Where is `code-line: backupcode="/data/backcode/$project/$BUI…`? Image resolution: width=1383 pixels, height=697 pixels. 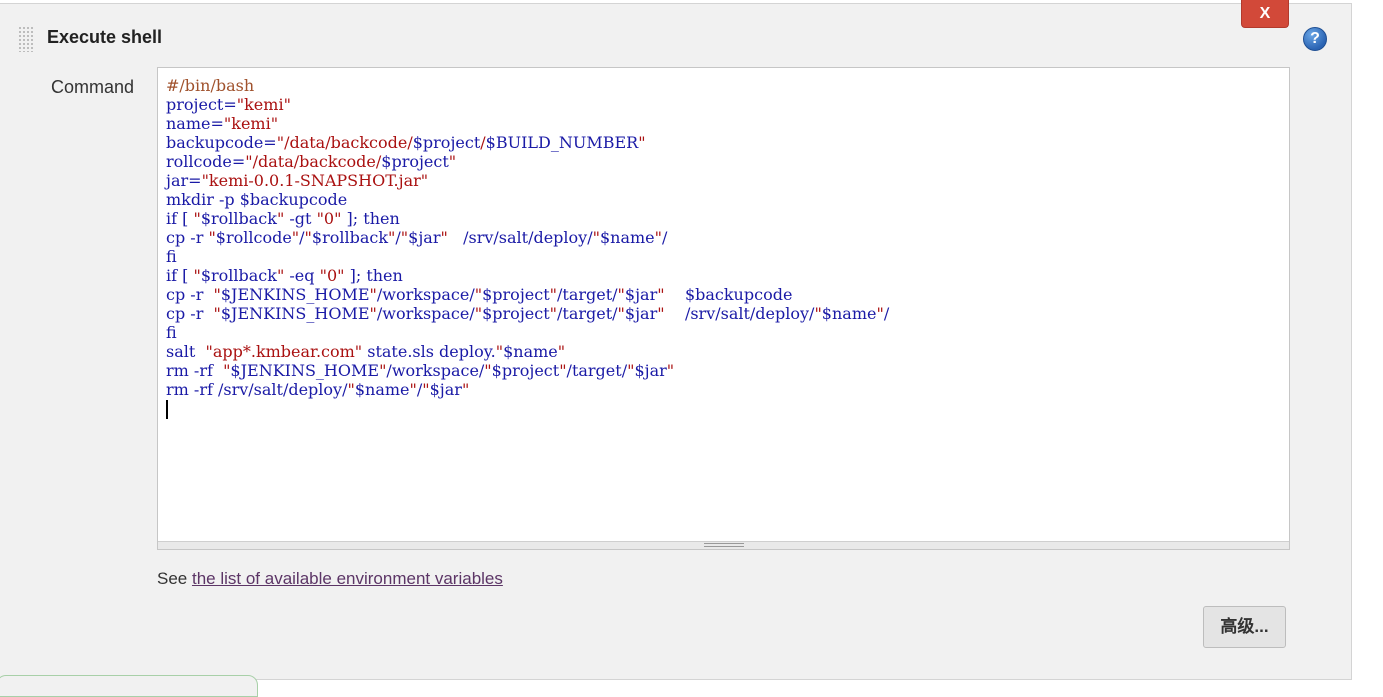 code-line: backupcode="/data/backcode/$project/$BUI… is located at coordinates (406, 142).